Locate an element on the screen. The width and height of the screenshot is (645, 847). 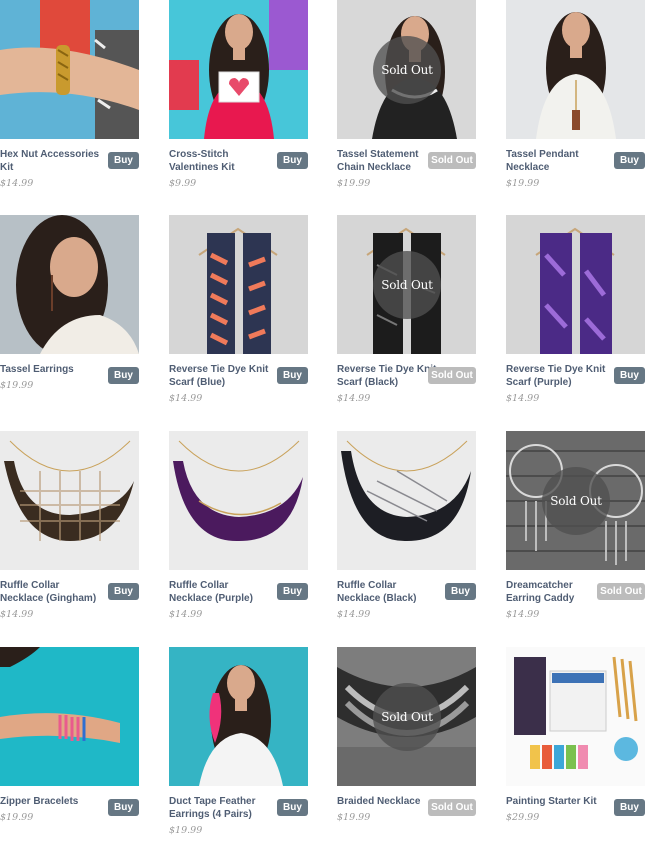
product-name: Tassel Pendant Necklace is located at coordinates (556, 161).